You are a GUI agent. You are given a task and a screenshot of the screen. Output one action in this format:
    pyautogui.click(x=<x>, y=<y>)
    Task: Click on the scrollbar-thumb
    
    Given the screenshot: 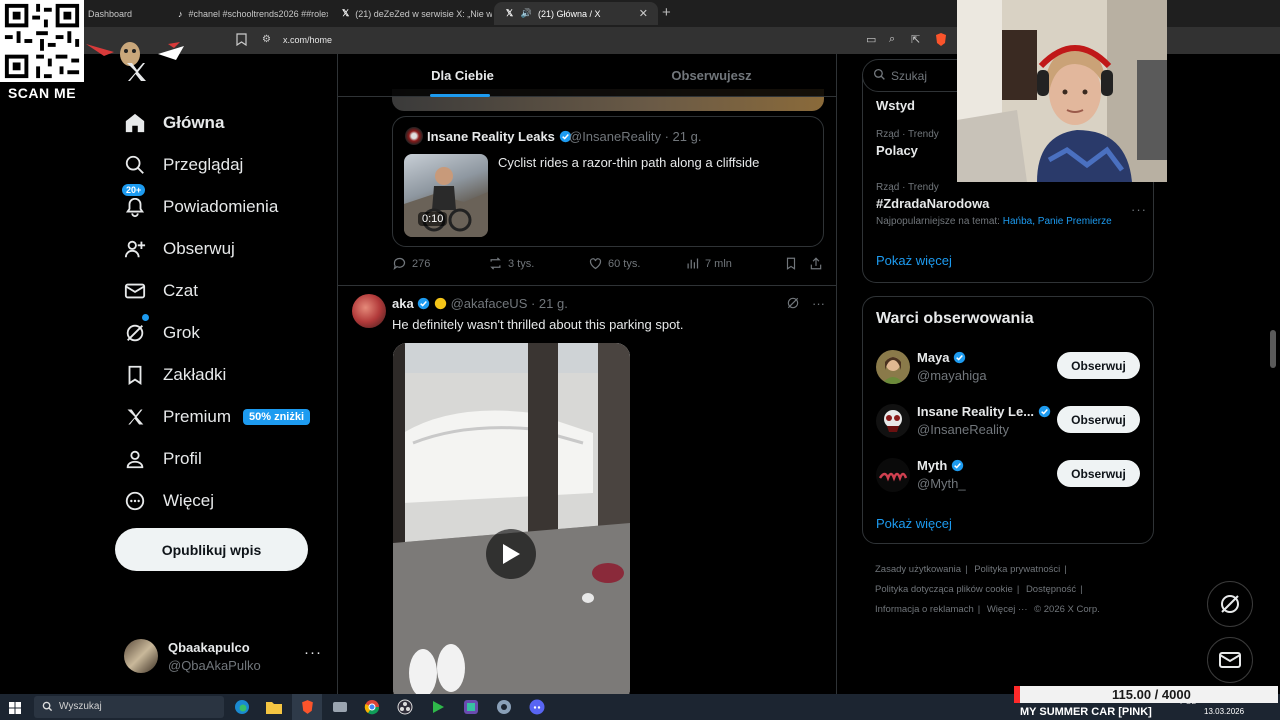 What is the action you would take?
    pyautogui.click(x=1273, y=349)
    